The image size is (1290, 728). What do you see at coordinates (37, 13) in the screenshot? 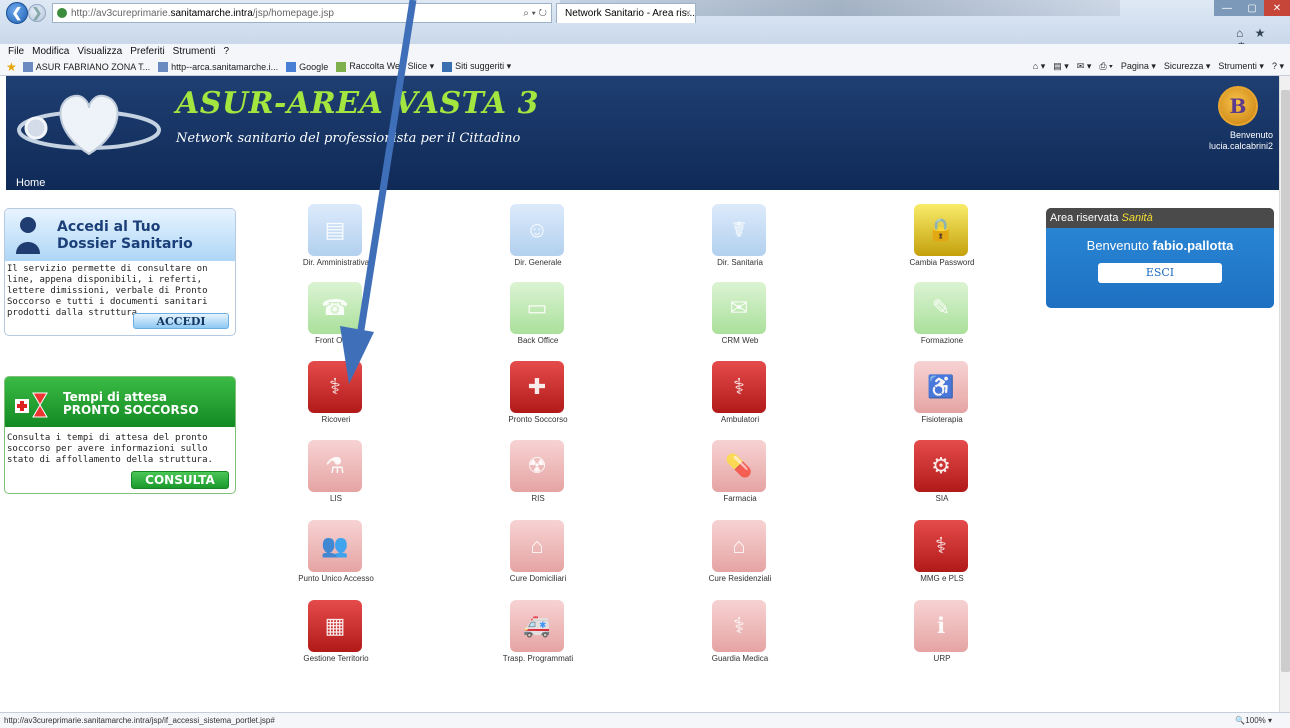
I see `forward-button: ❯` at bounding box center [37, 13].